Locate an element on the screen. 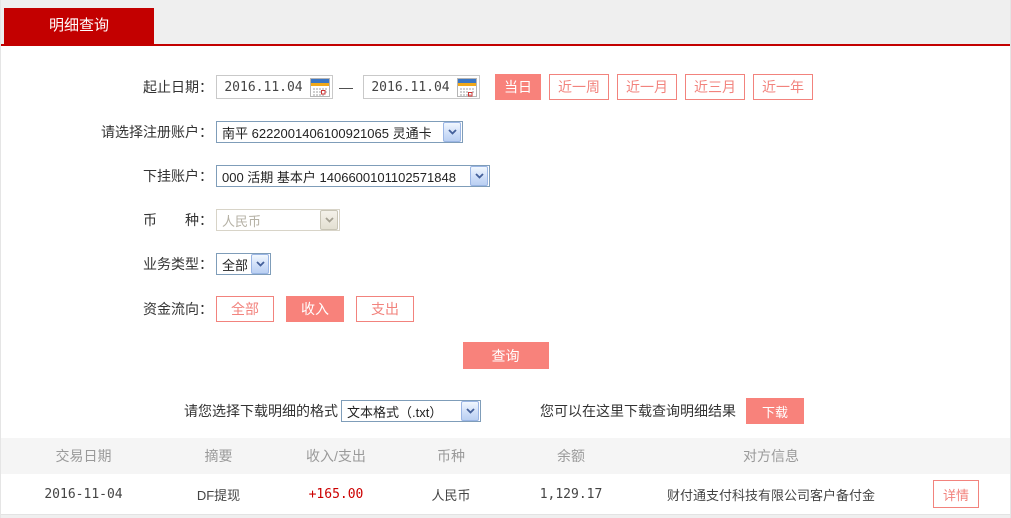  header-income-expense: 收入/支出 is located at coordinates (336, 456).